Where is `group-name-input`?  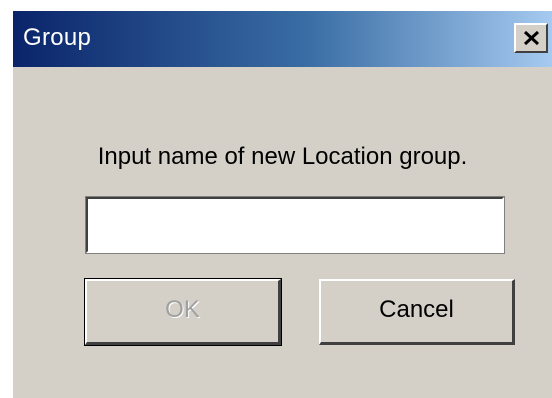 group-name-input is located at coordinates (295, 225).